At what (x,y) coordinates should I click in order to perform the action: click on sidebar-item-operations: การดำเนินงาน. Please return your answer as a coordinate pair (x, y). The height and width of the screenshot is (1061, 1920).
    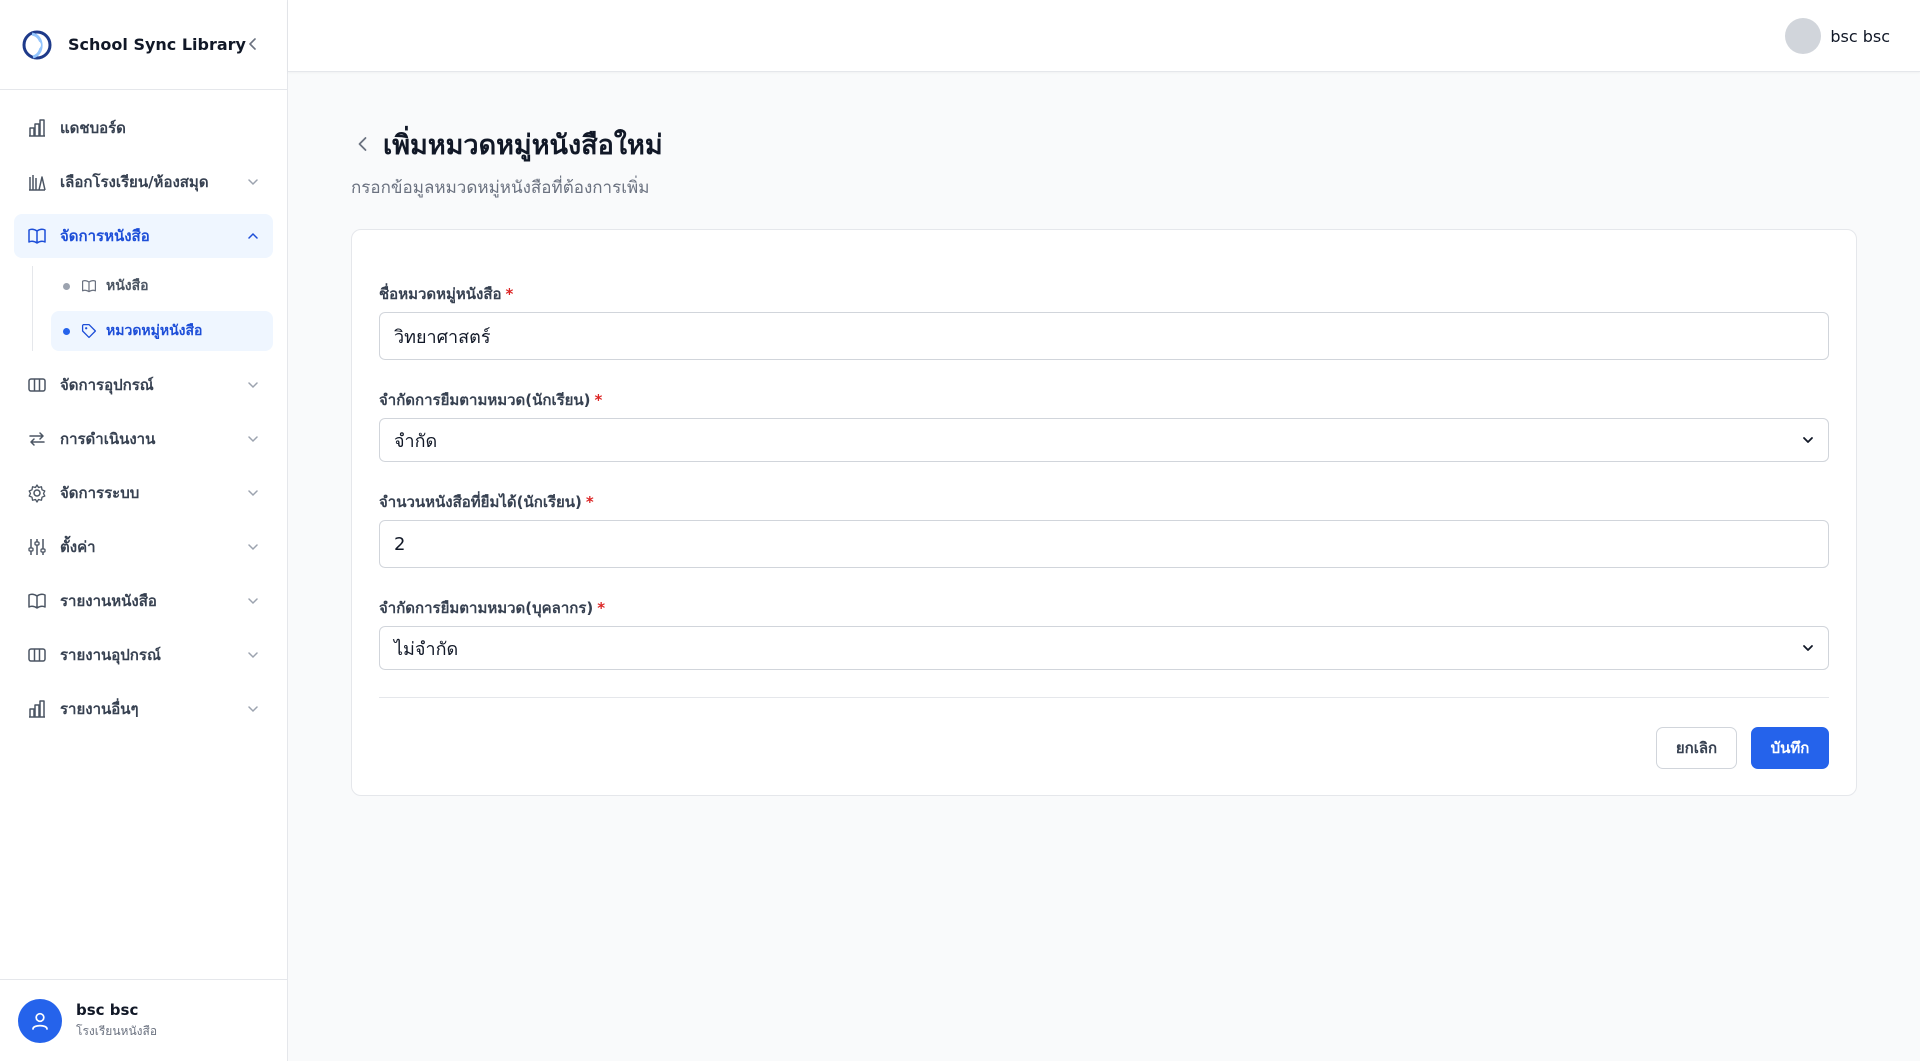
    Looking at the image, I should click on (143, 439).